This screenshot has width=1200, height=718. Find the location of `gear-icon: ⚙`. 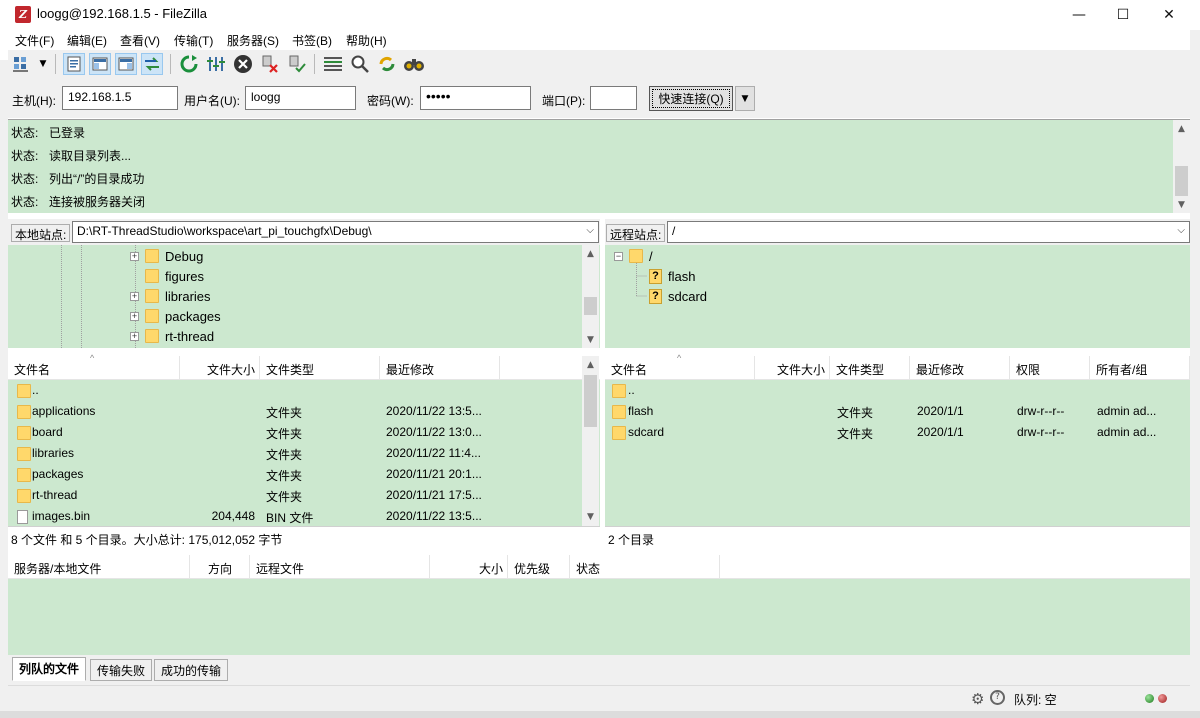

gear-icon: ⚙ is located at coordinates (977, 699).